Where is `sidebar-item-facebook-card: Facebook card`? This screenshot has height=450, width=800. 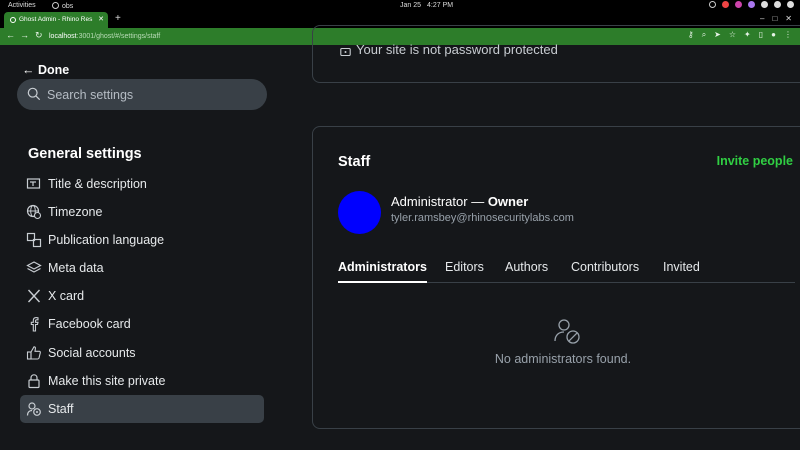
sidebar-item-facebook-card: Facebook card is located at coordinates (142, 324).